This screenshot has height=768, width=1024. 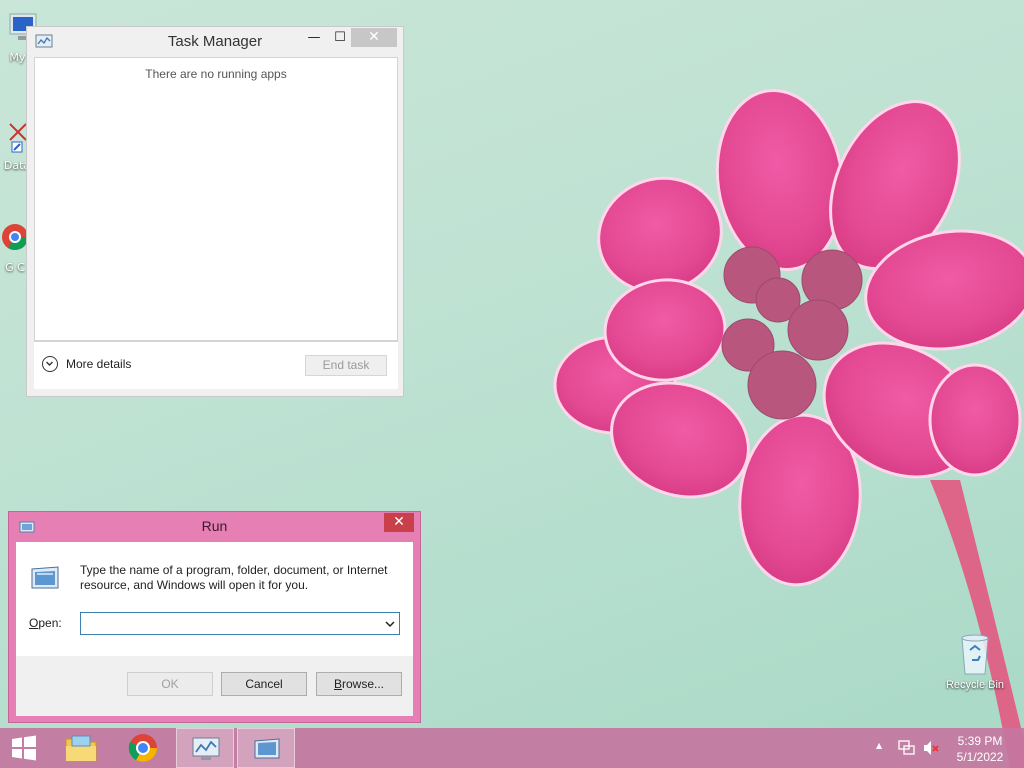 I want to click on taskbar: ▲ 5:39 PM 5/1/2022, so click(x=512, y=748).